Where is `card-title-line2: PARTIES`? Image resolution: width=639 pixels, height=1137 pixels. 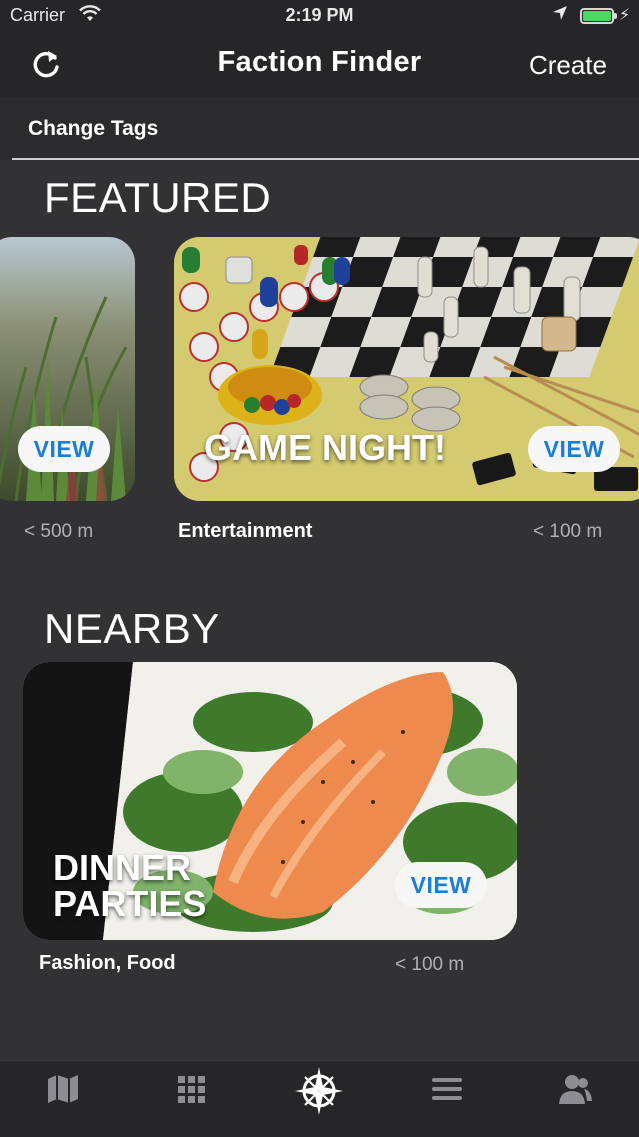
card-title-line2: PARTIES is located at coordinates (130, 903).